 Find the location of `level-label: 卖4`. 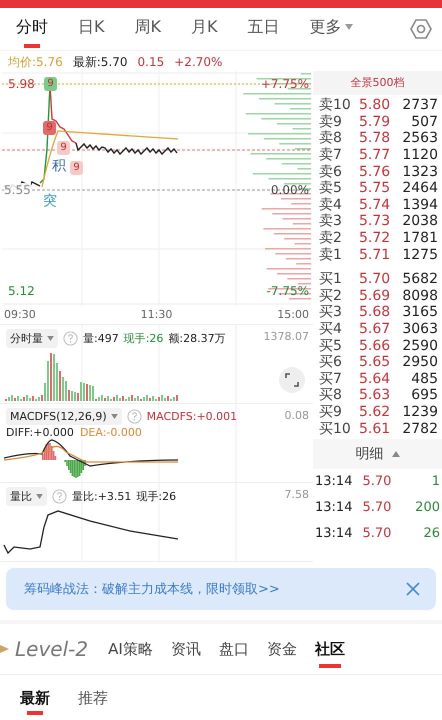

level-label: 卖4 is located at coordinates (331, 205).